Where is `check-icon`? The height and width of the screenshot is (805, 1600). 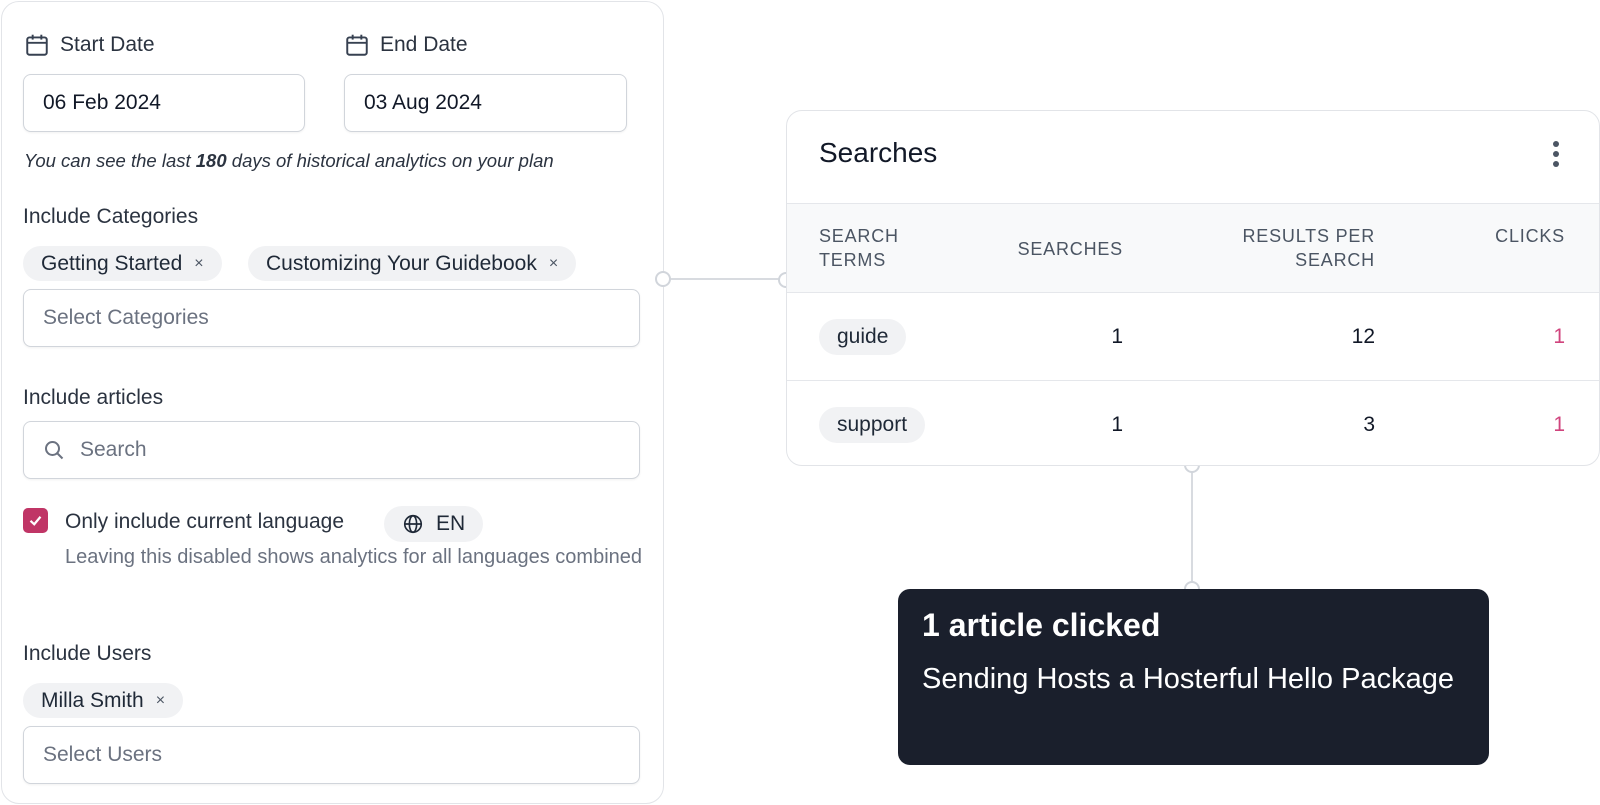
check-icon is located at coordinates (35, 521).